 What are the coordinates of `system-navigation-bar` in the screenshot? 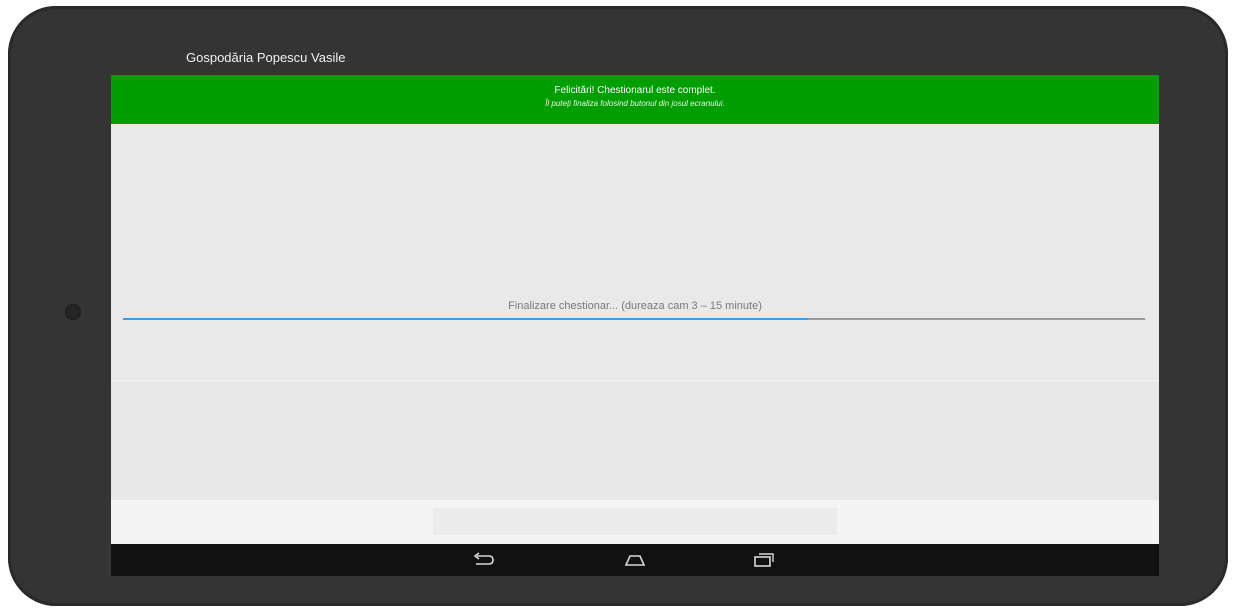 It's located at (635, 560).